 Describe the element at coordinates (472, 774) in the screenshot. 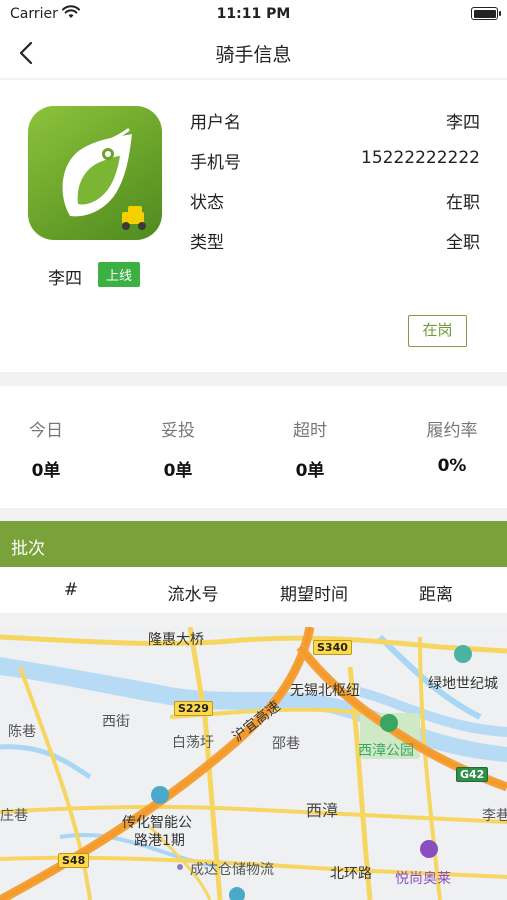

I see `road-badge-g42: G42` at that location.